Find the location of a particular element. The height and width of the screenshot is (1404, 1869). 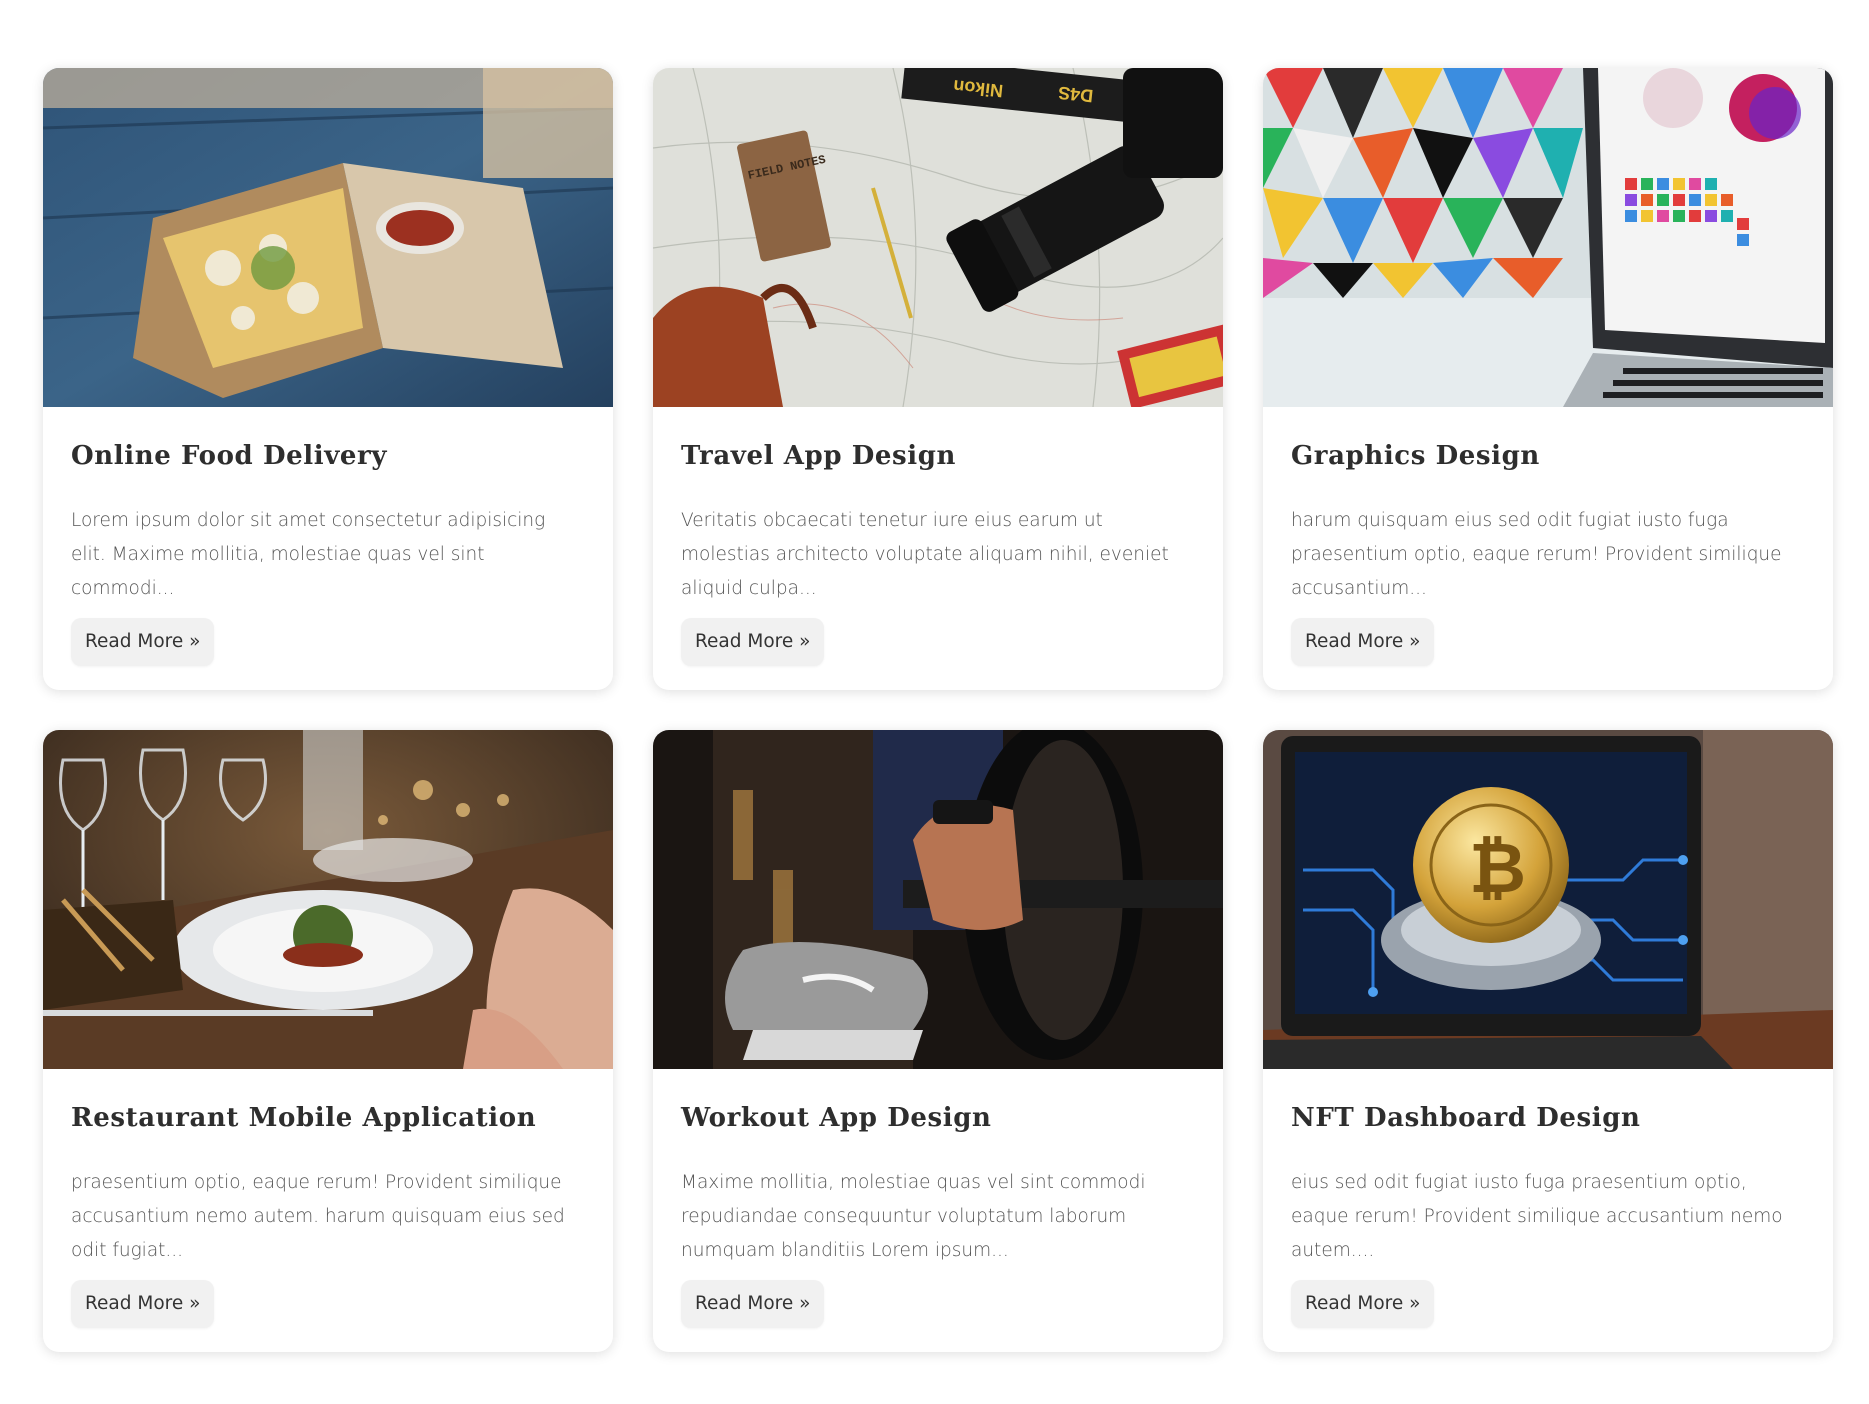

card-title: Travel App Design is located at coordinates (819, 456).